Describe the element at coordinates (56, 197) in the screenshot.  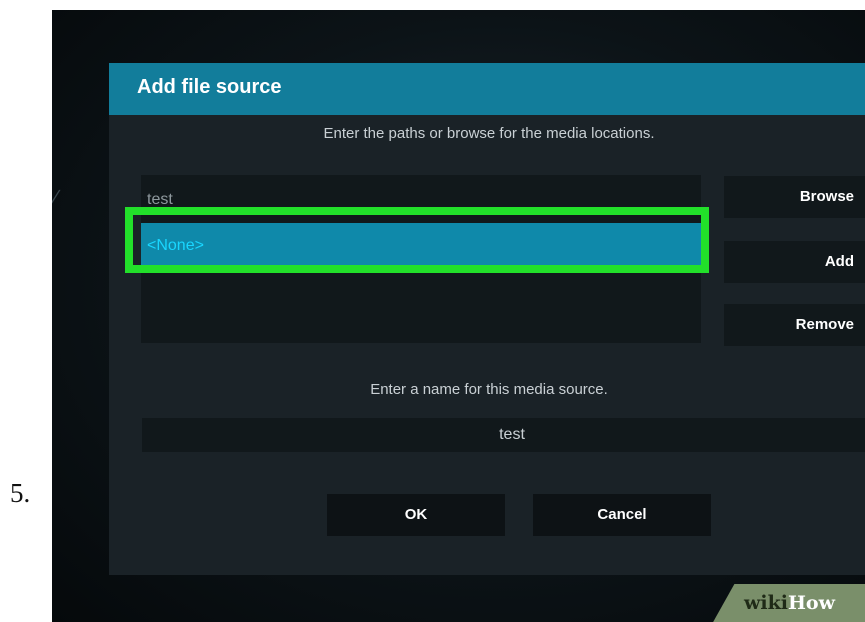
I see `background-glyph: ∕` at that location.